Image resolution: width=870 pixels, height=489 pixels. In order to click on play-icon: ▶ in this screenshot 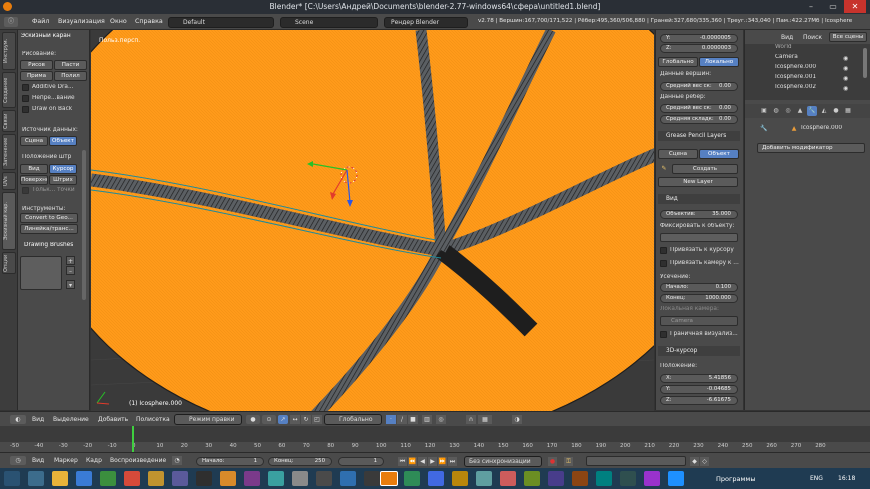, I will do `click(432, 461)`.